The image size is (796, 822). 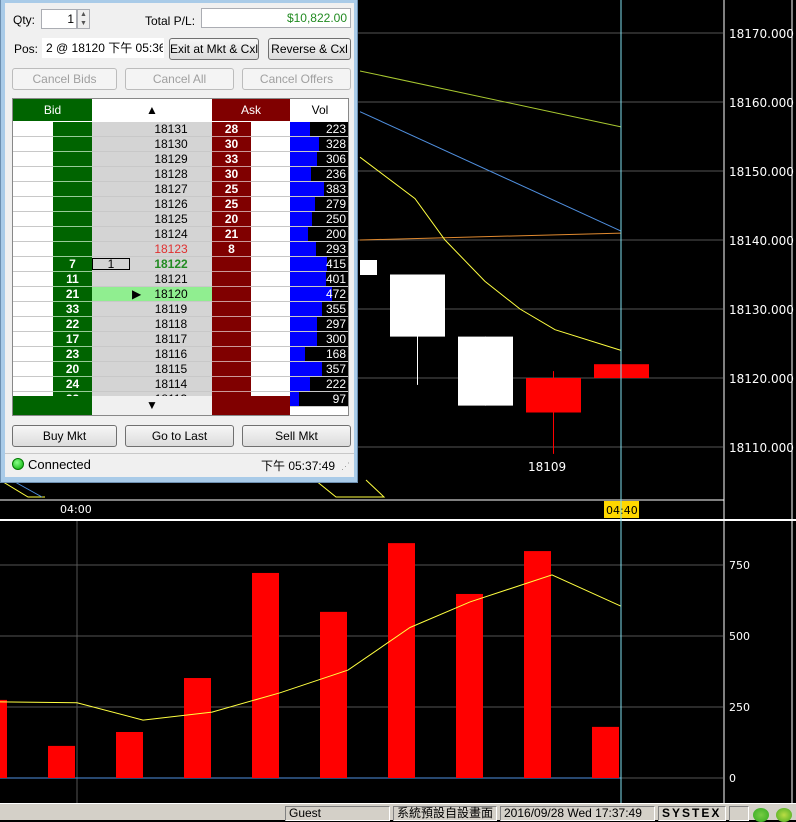 I want to click on price-cell: 18125, so click(x=171, y=219).